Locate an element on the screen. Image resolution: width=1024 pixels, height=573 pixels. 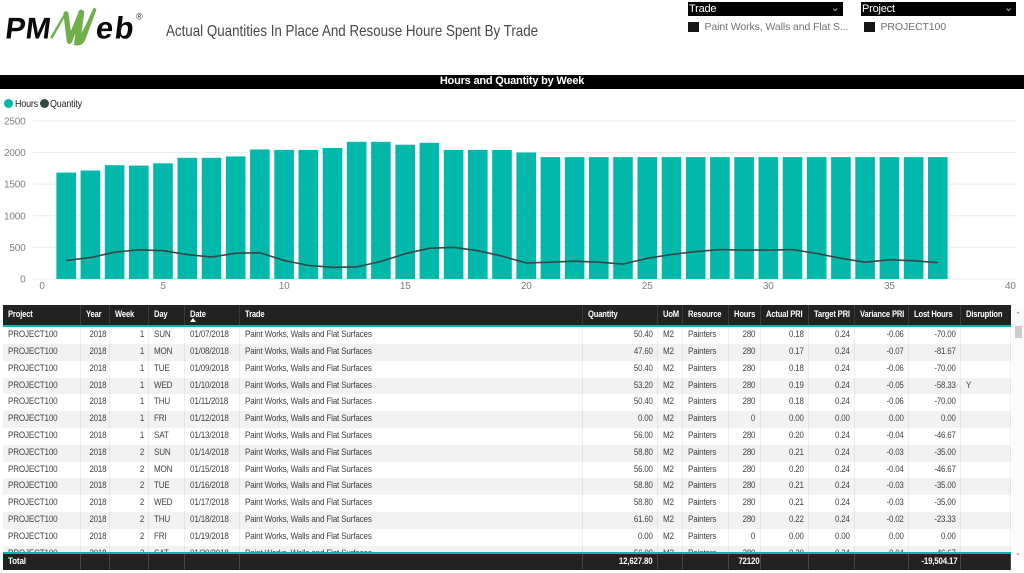
svg-text: 2000 is located at coordinates (15, 153).